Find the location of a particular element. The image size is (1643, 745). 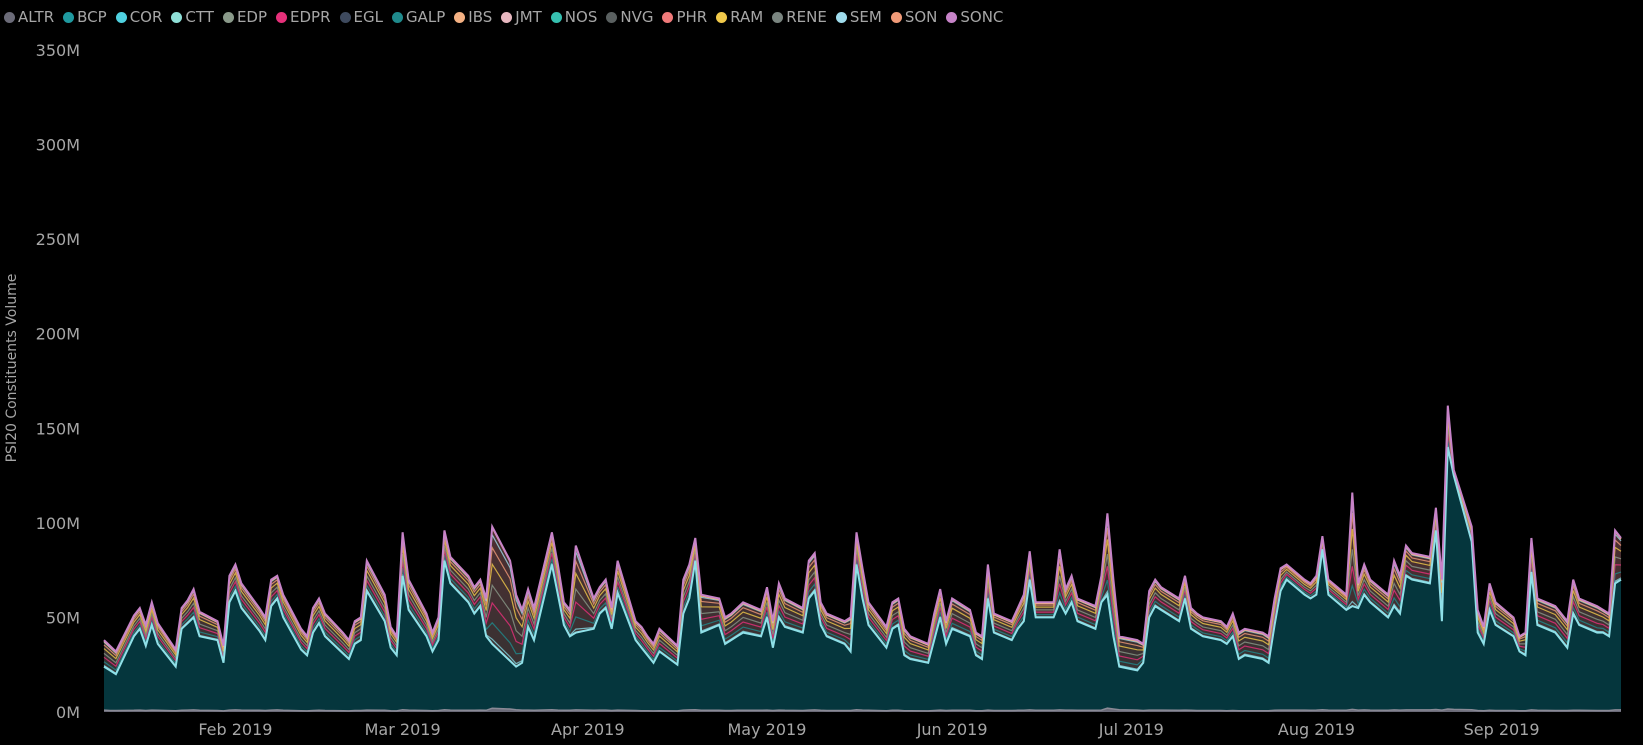

y-axis: 0M 50M 100M 150M 200M 250M 300M 350M is located at coordinates (58, 381).